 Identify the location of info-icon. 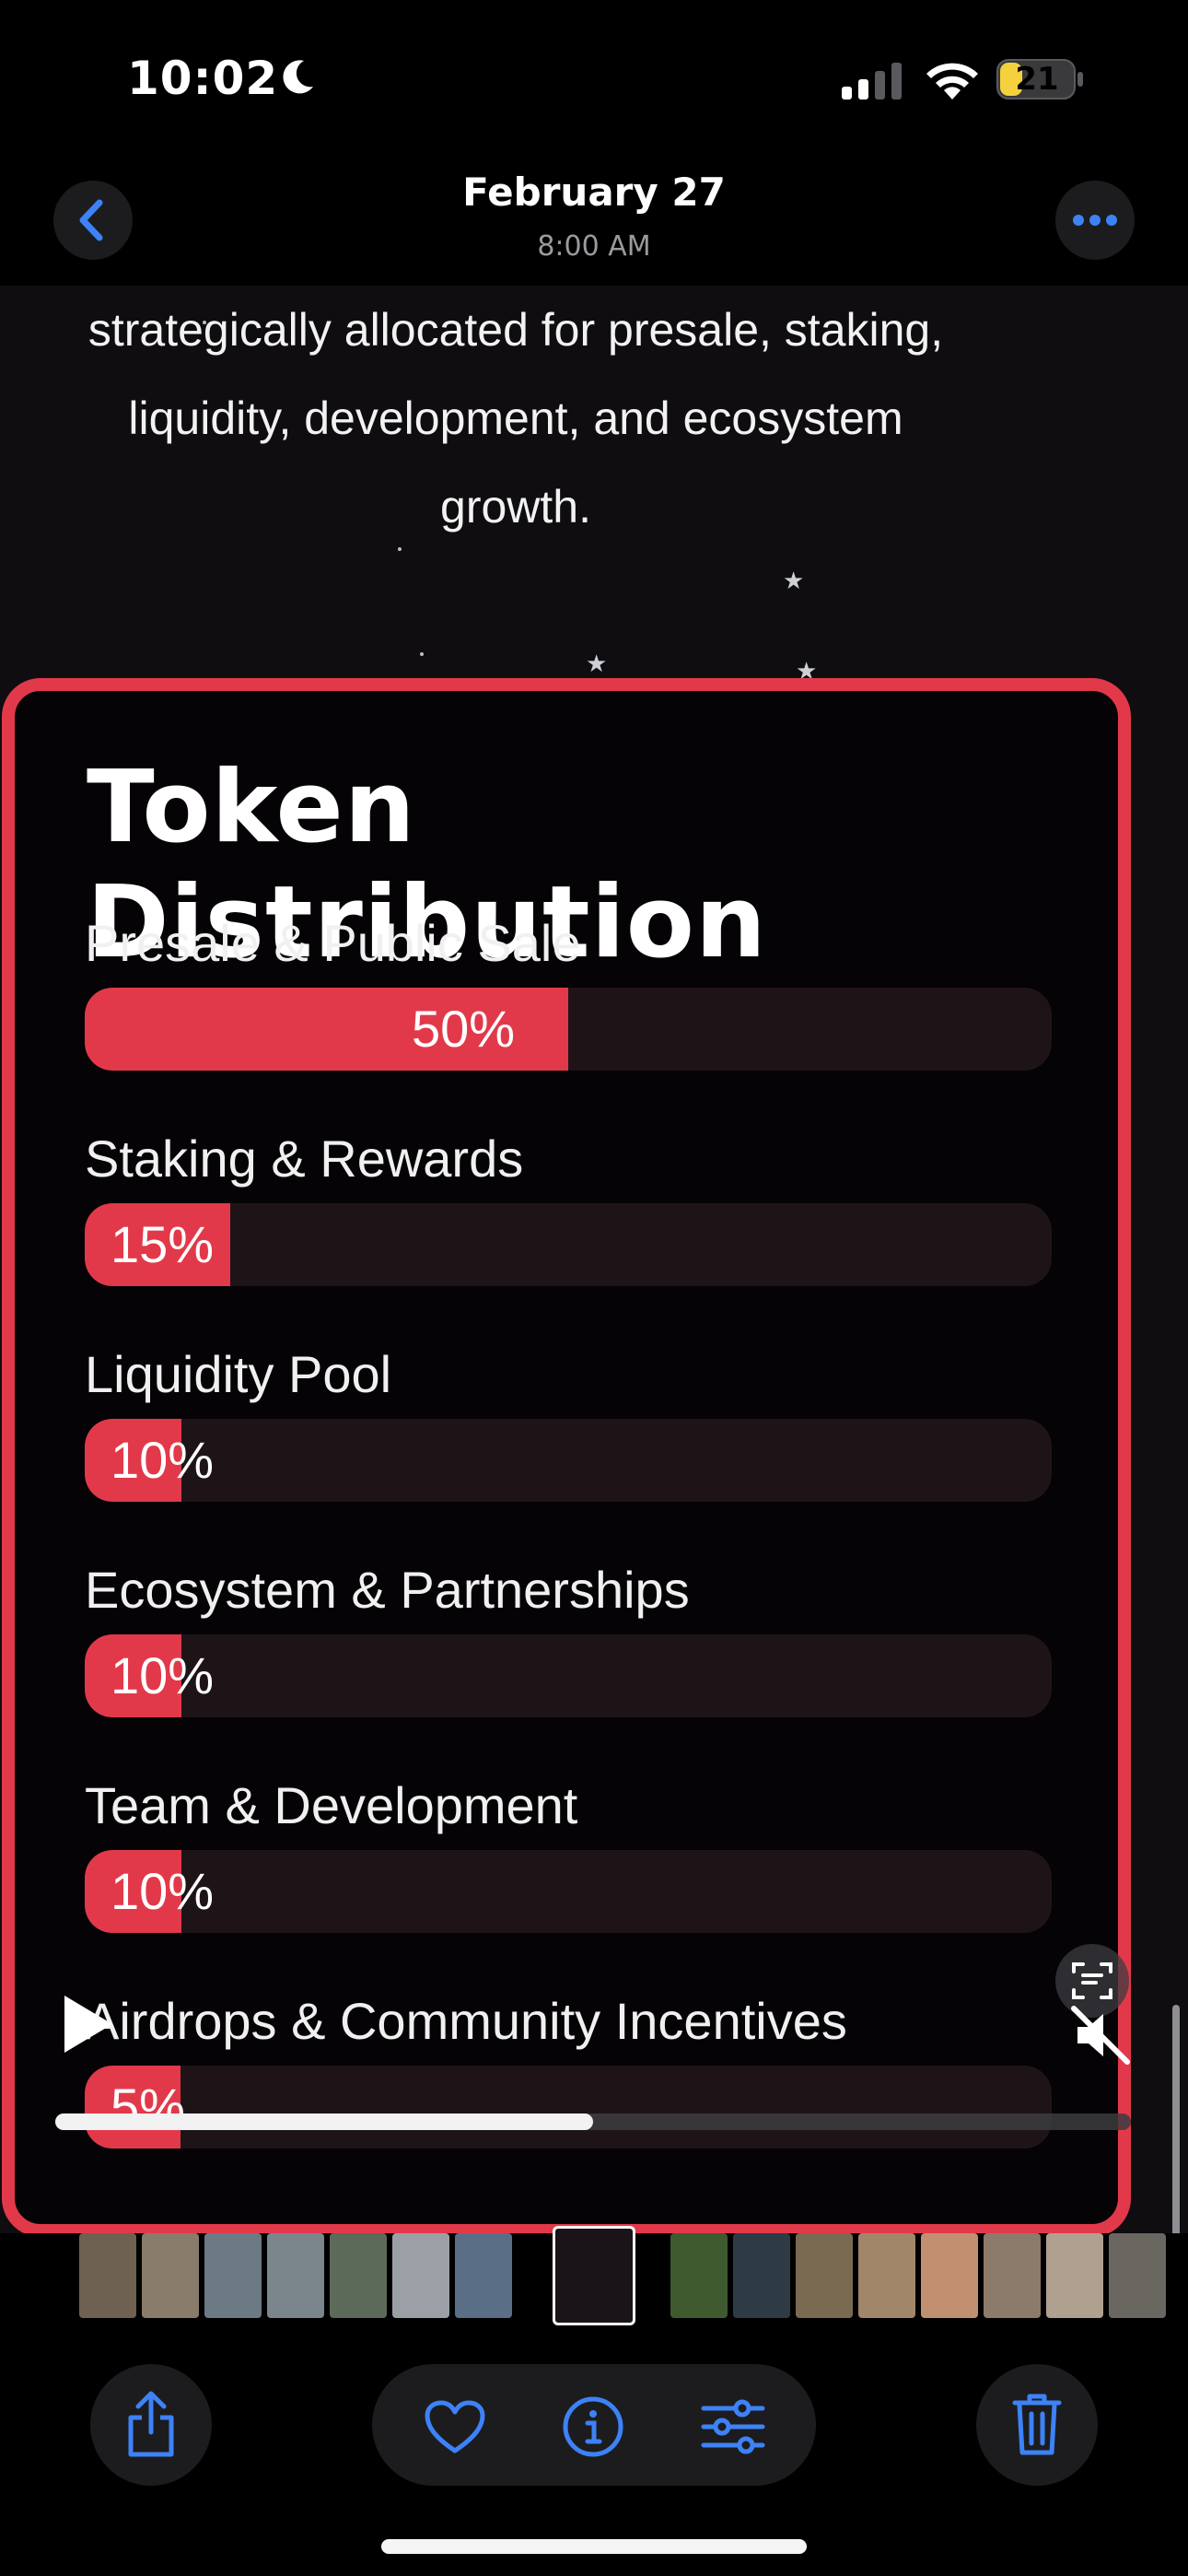
(593, 2426).